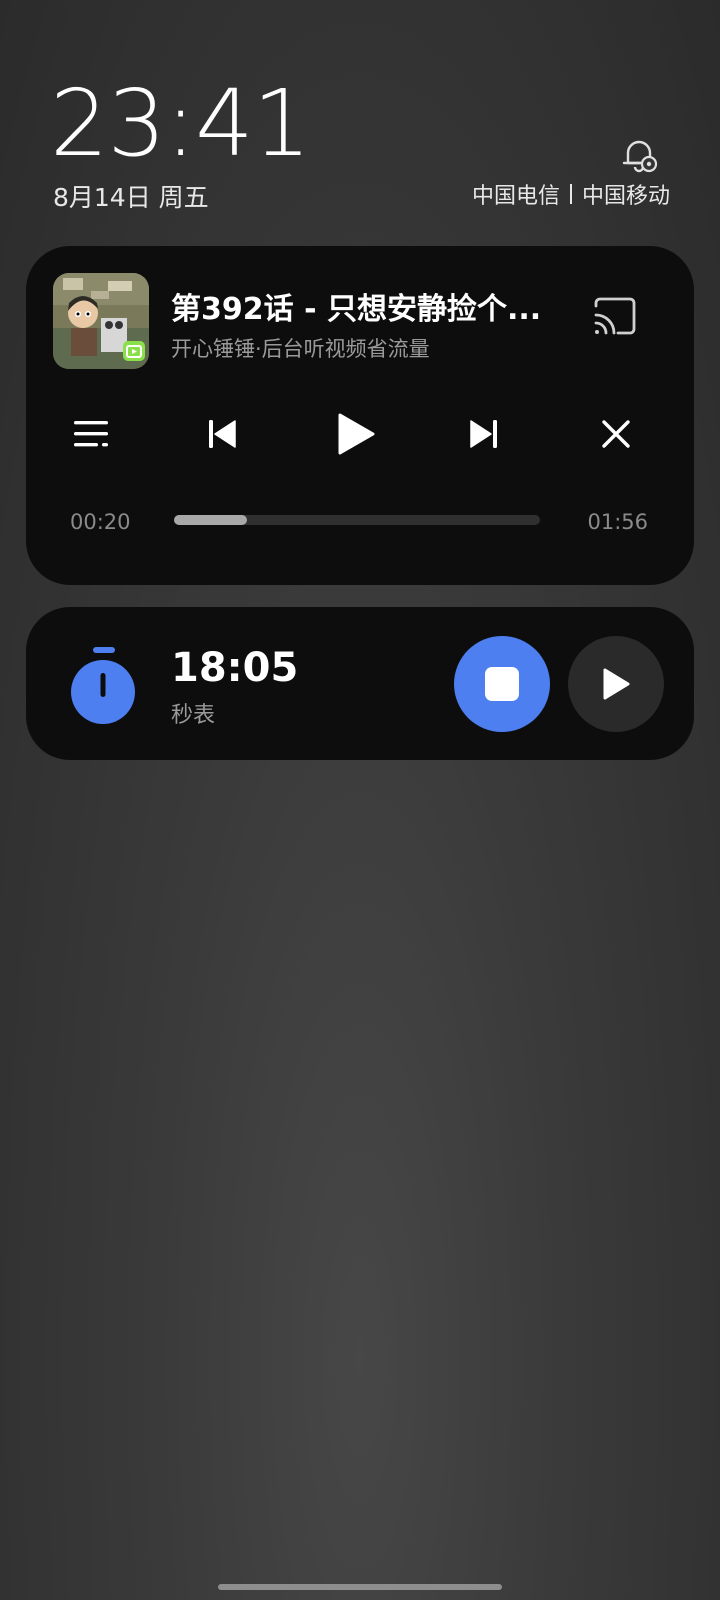 The width and height of the screenshot is (720, 1600). I want to click on next-button, so click(484, 434).